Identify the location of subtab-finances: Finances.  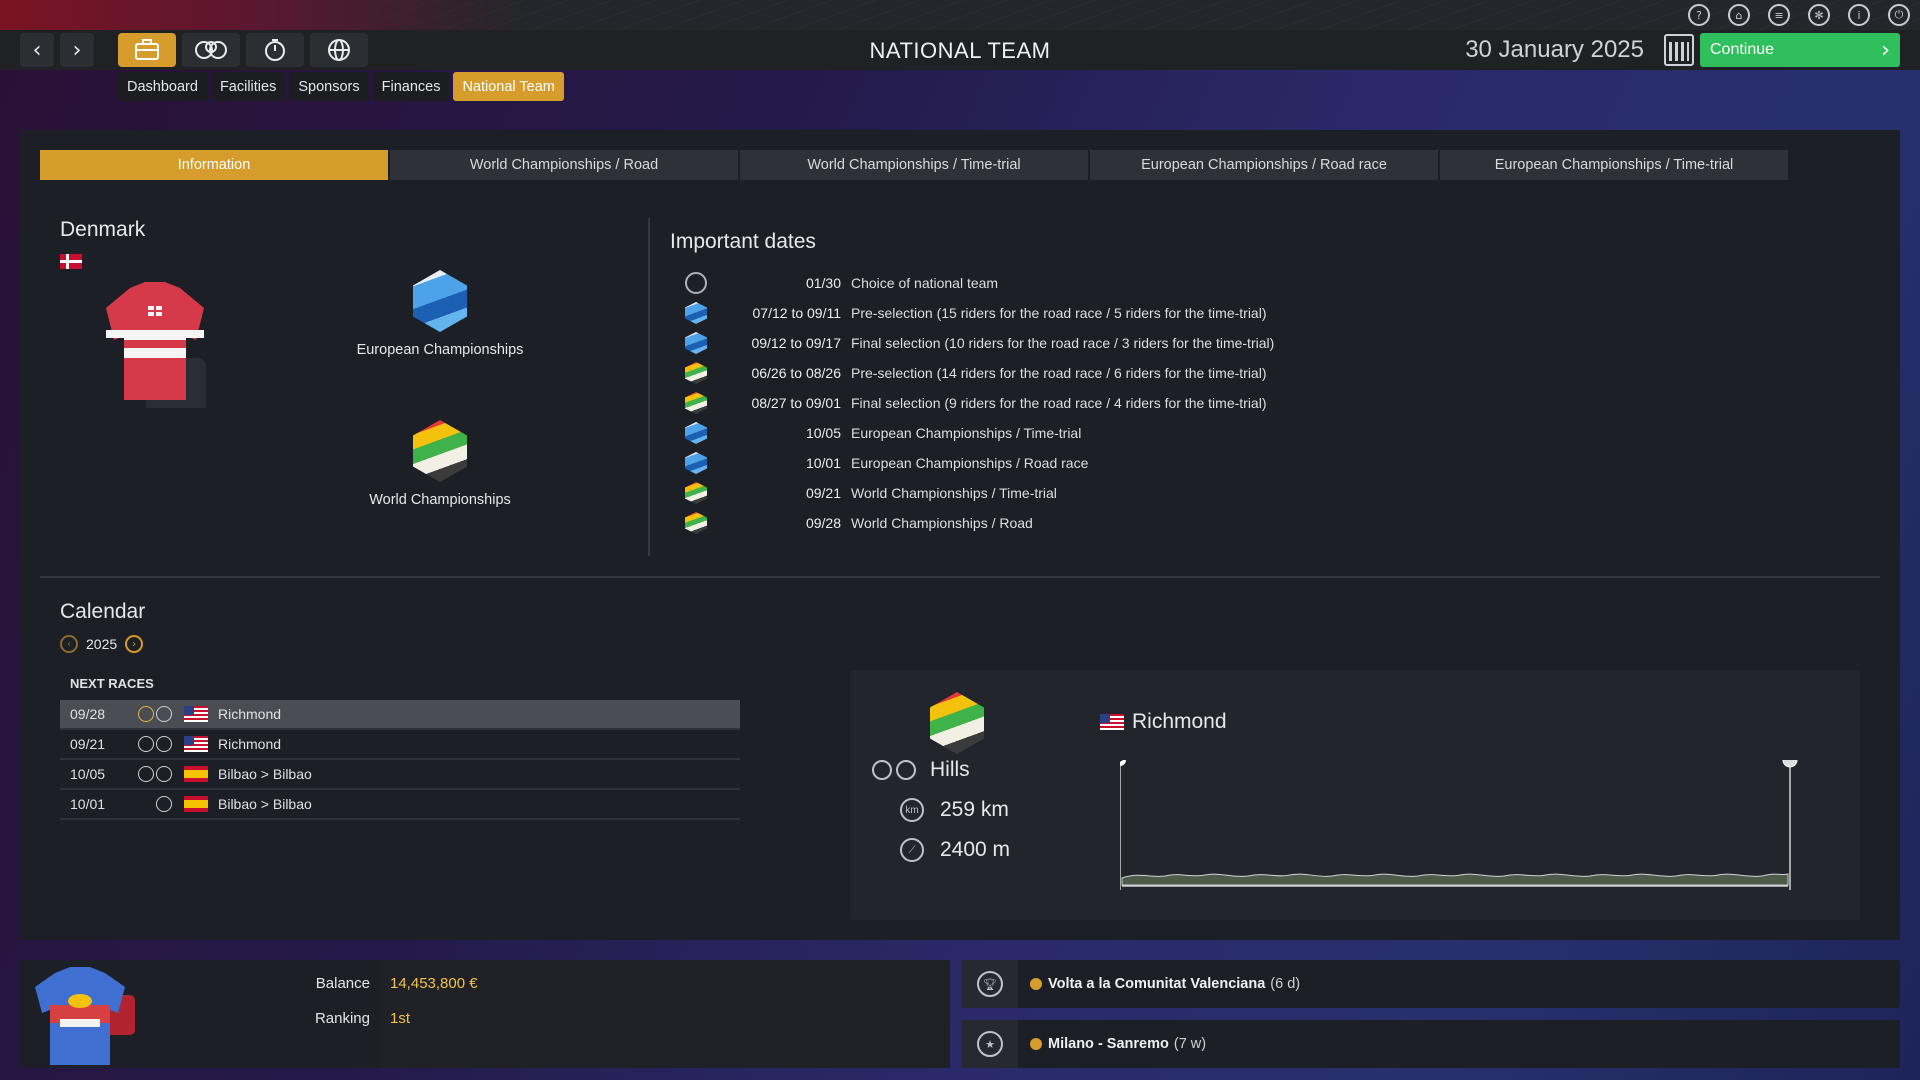
(411, 86).